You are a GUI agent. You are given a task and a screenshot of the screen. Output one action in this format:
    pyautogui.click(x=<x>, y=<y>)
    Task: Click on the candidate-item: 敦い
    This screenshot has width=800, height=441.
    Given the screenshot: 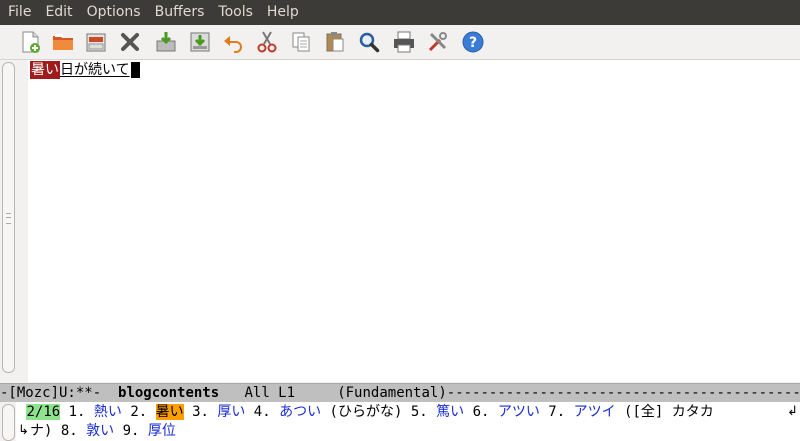 What is the action you would take?
    pyautogui.click(x=100, y=431)
    